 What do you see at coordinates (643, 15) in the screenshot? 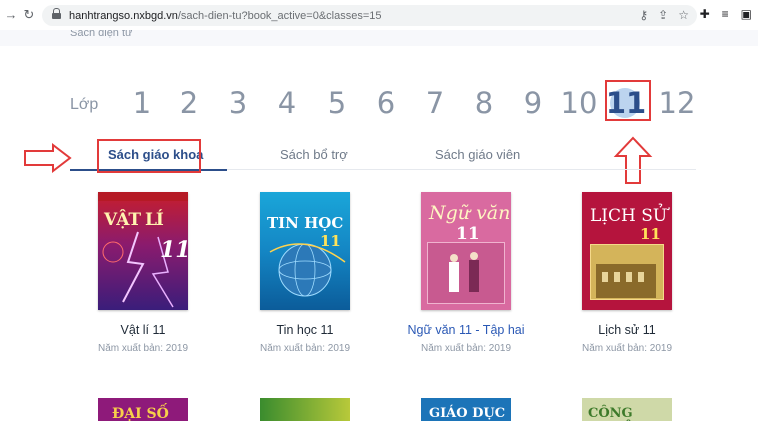
I see `key-icon: ⚷` at bounding box center [643, 15].